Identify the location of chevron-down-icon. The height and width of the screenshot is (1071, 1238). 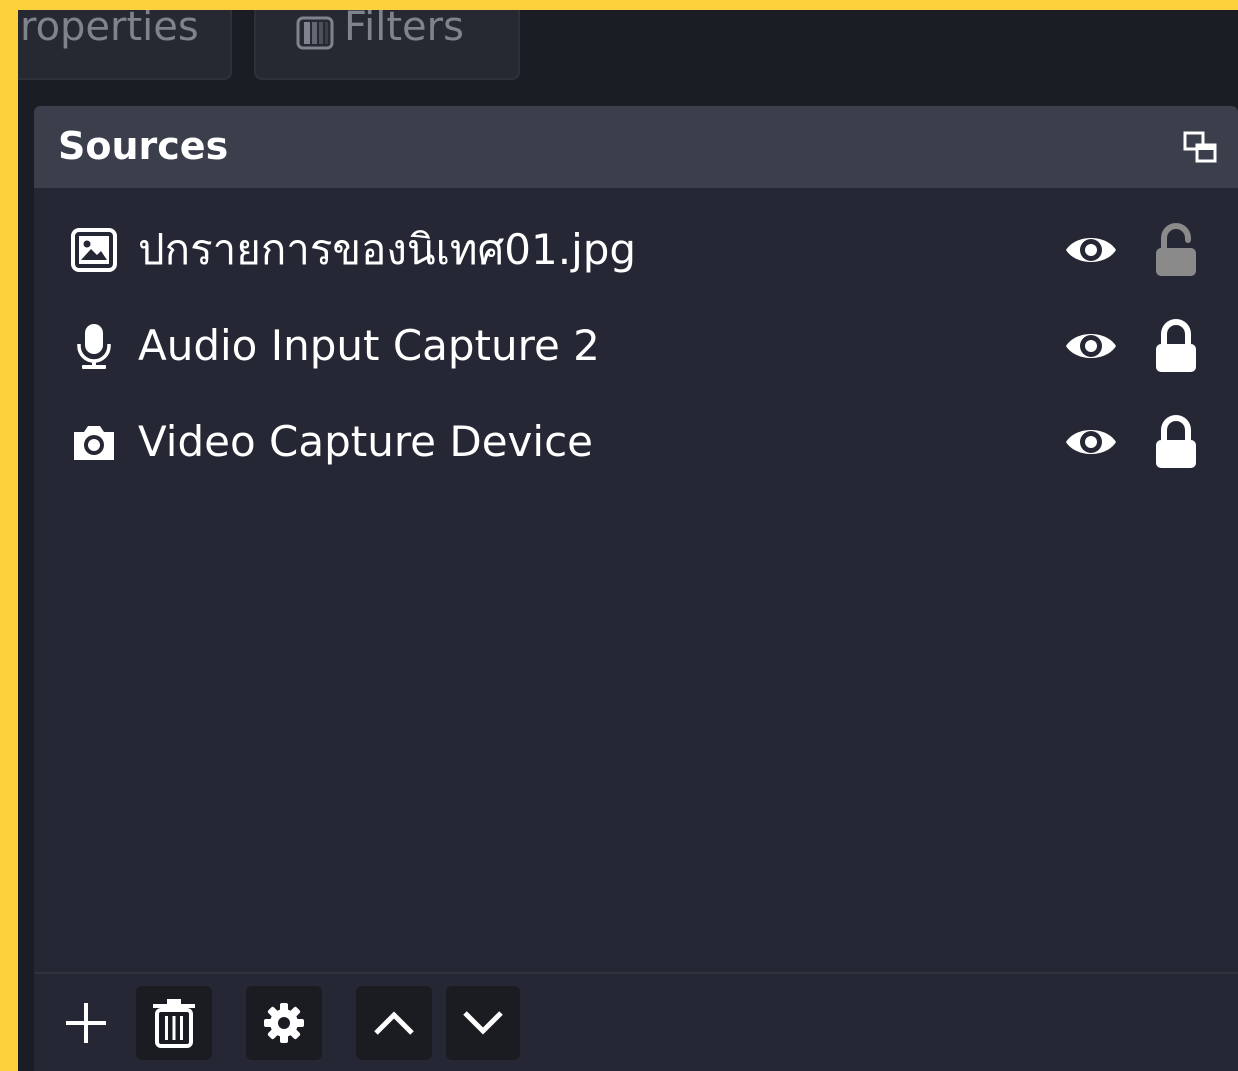
(483, 1023).